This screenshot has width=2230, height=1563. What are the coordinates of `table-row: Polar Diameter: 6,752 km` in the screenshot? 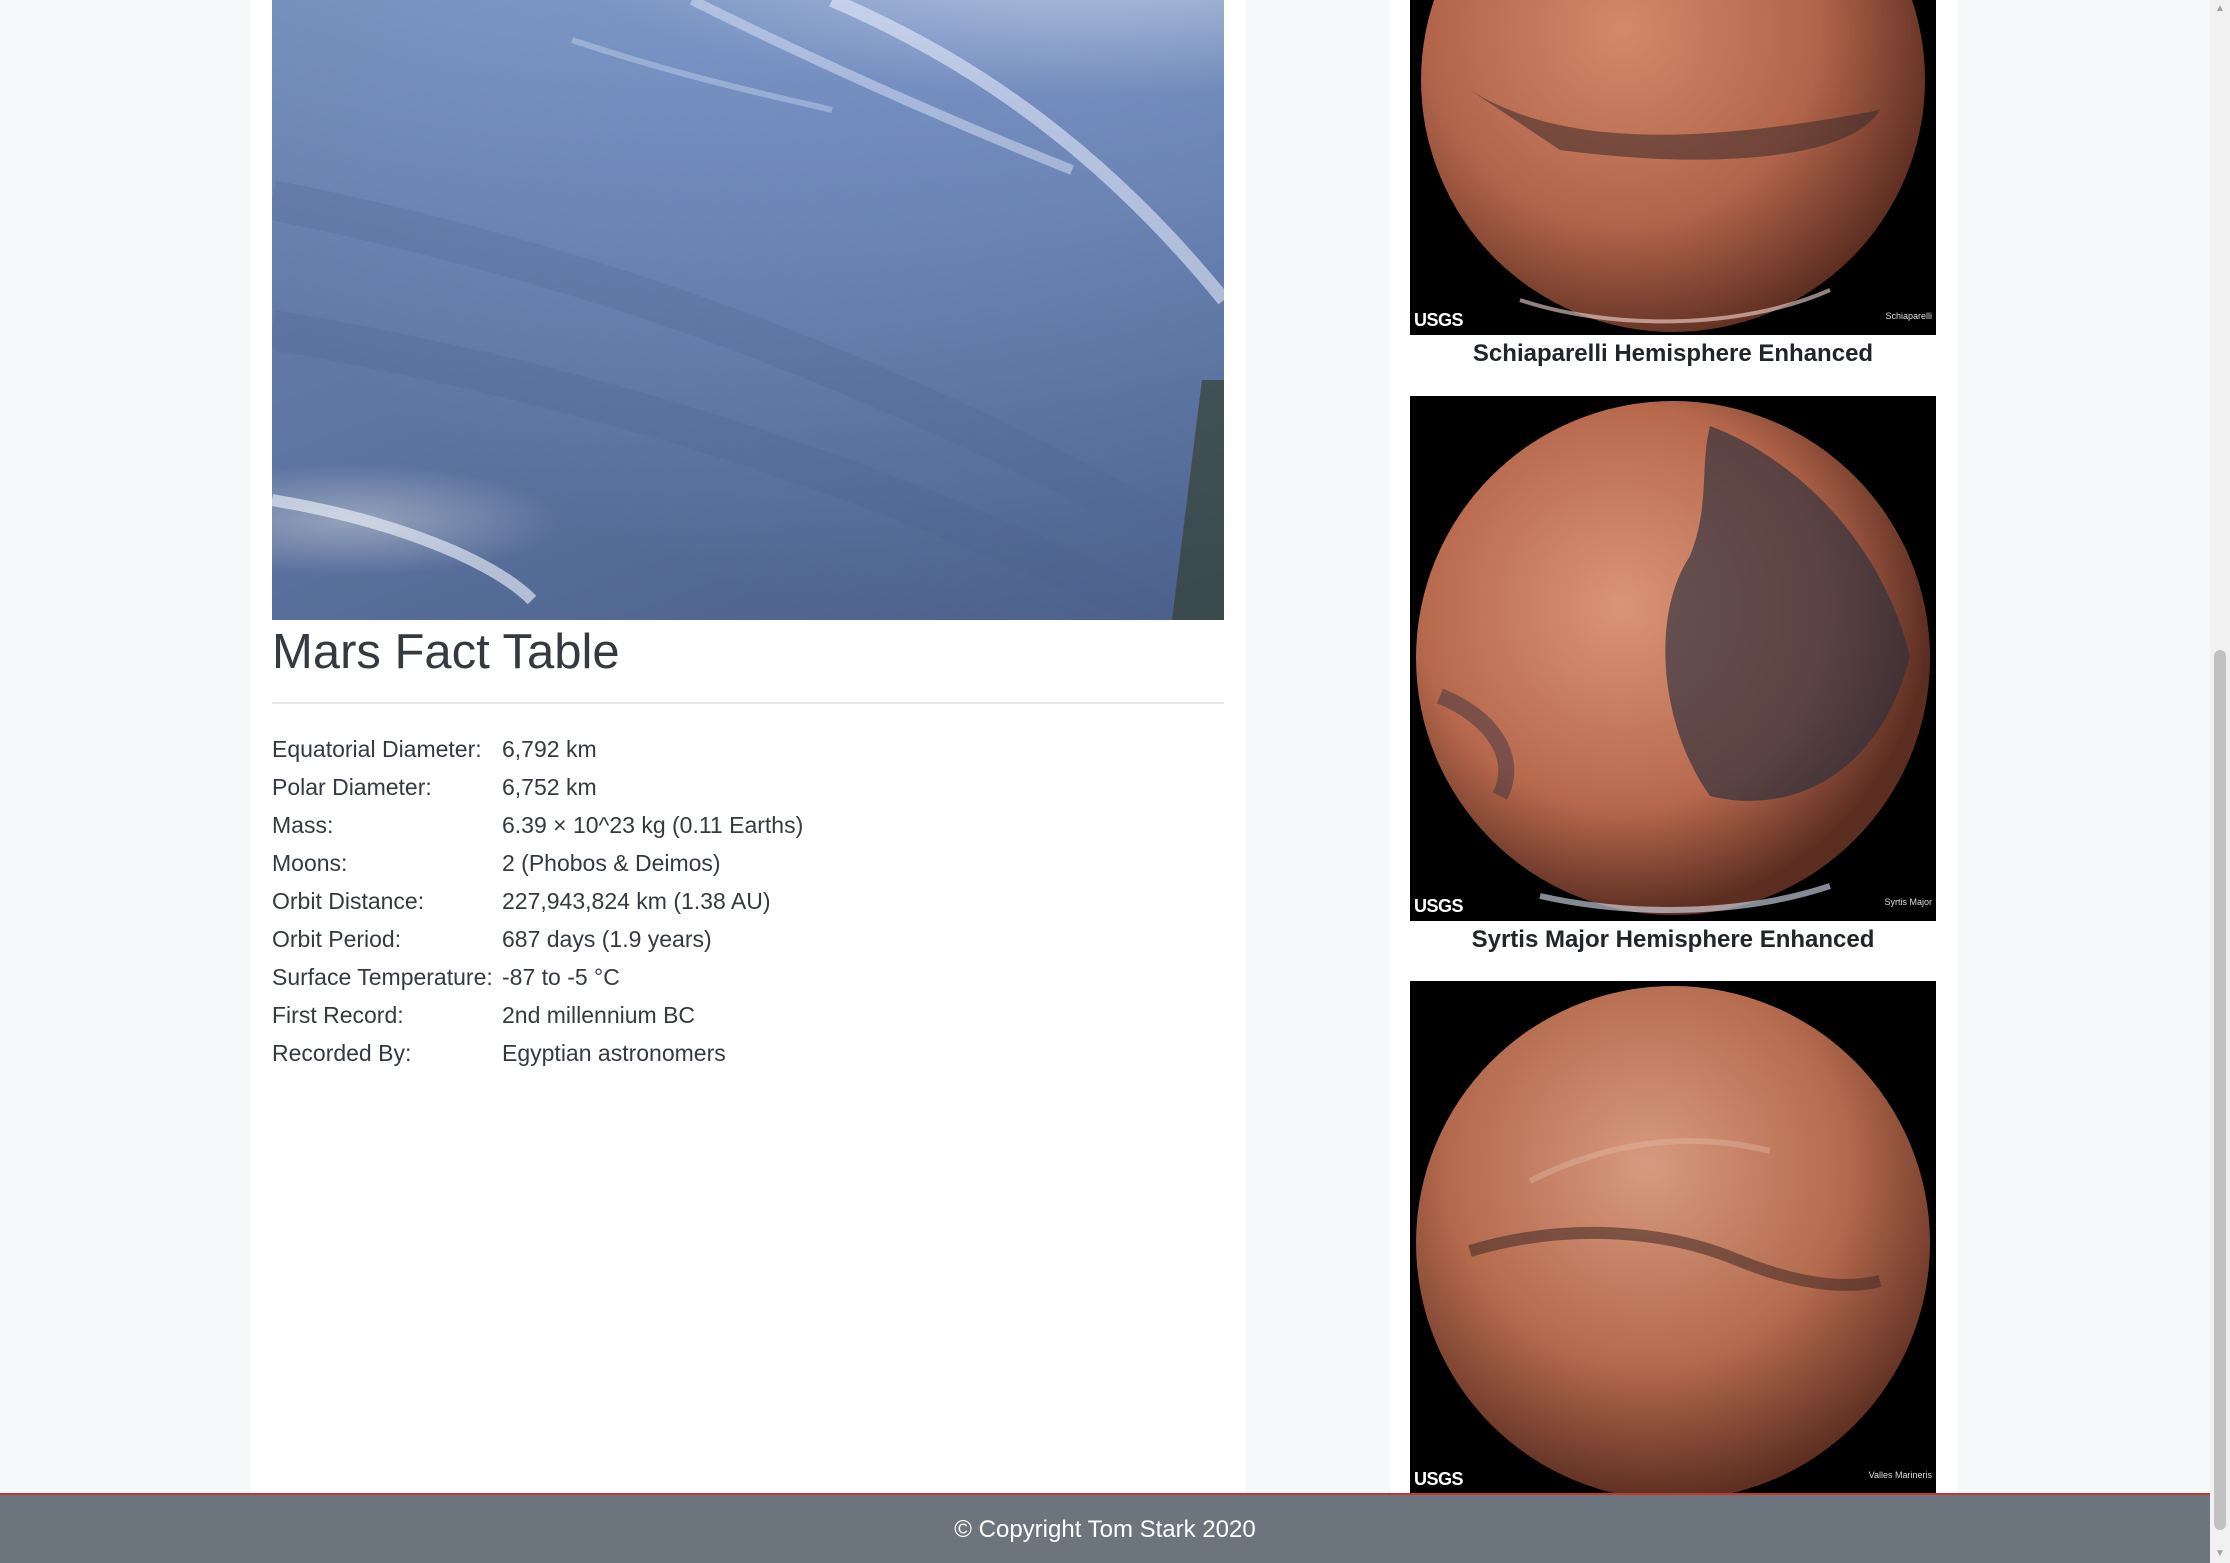 It's located at (537, 787).